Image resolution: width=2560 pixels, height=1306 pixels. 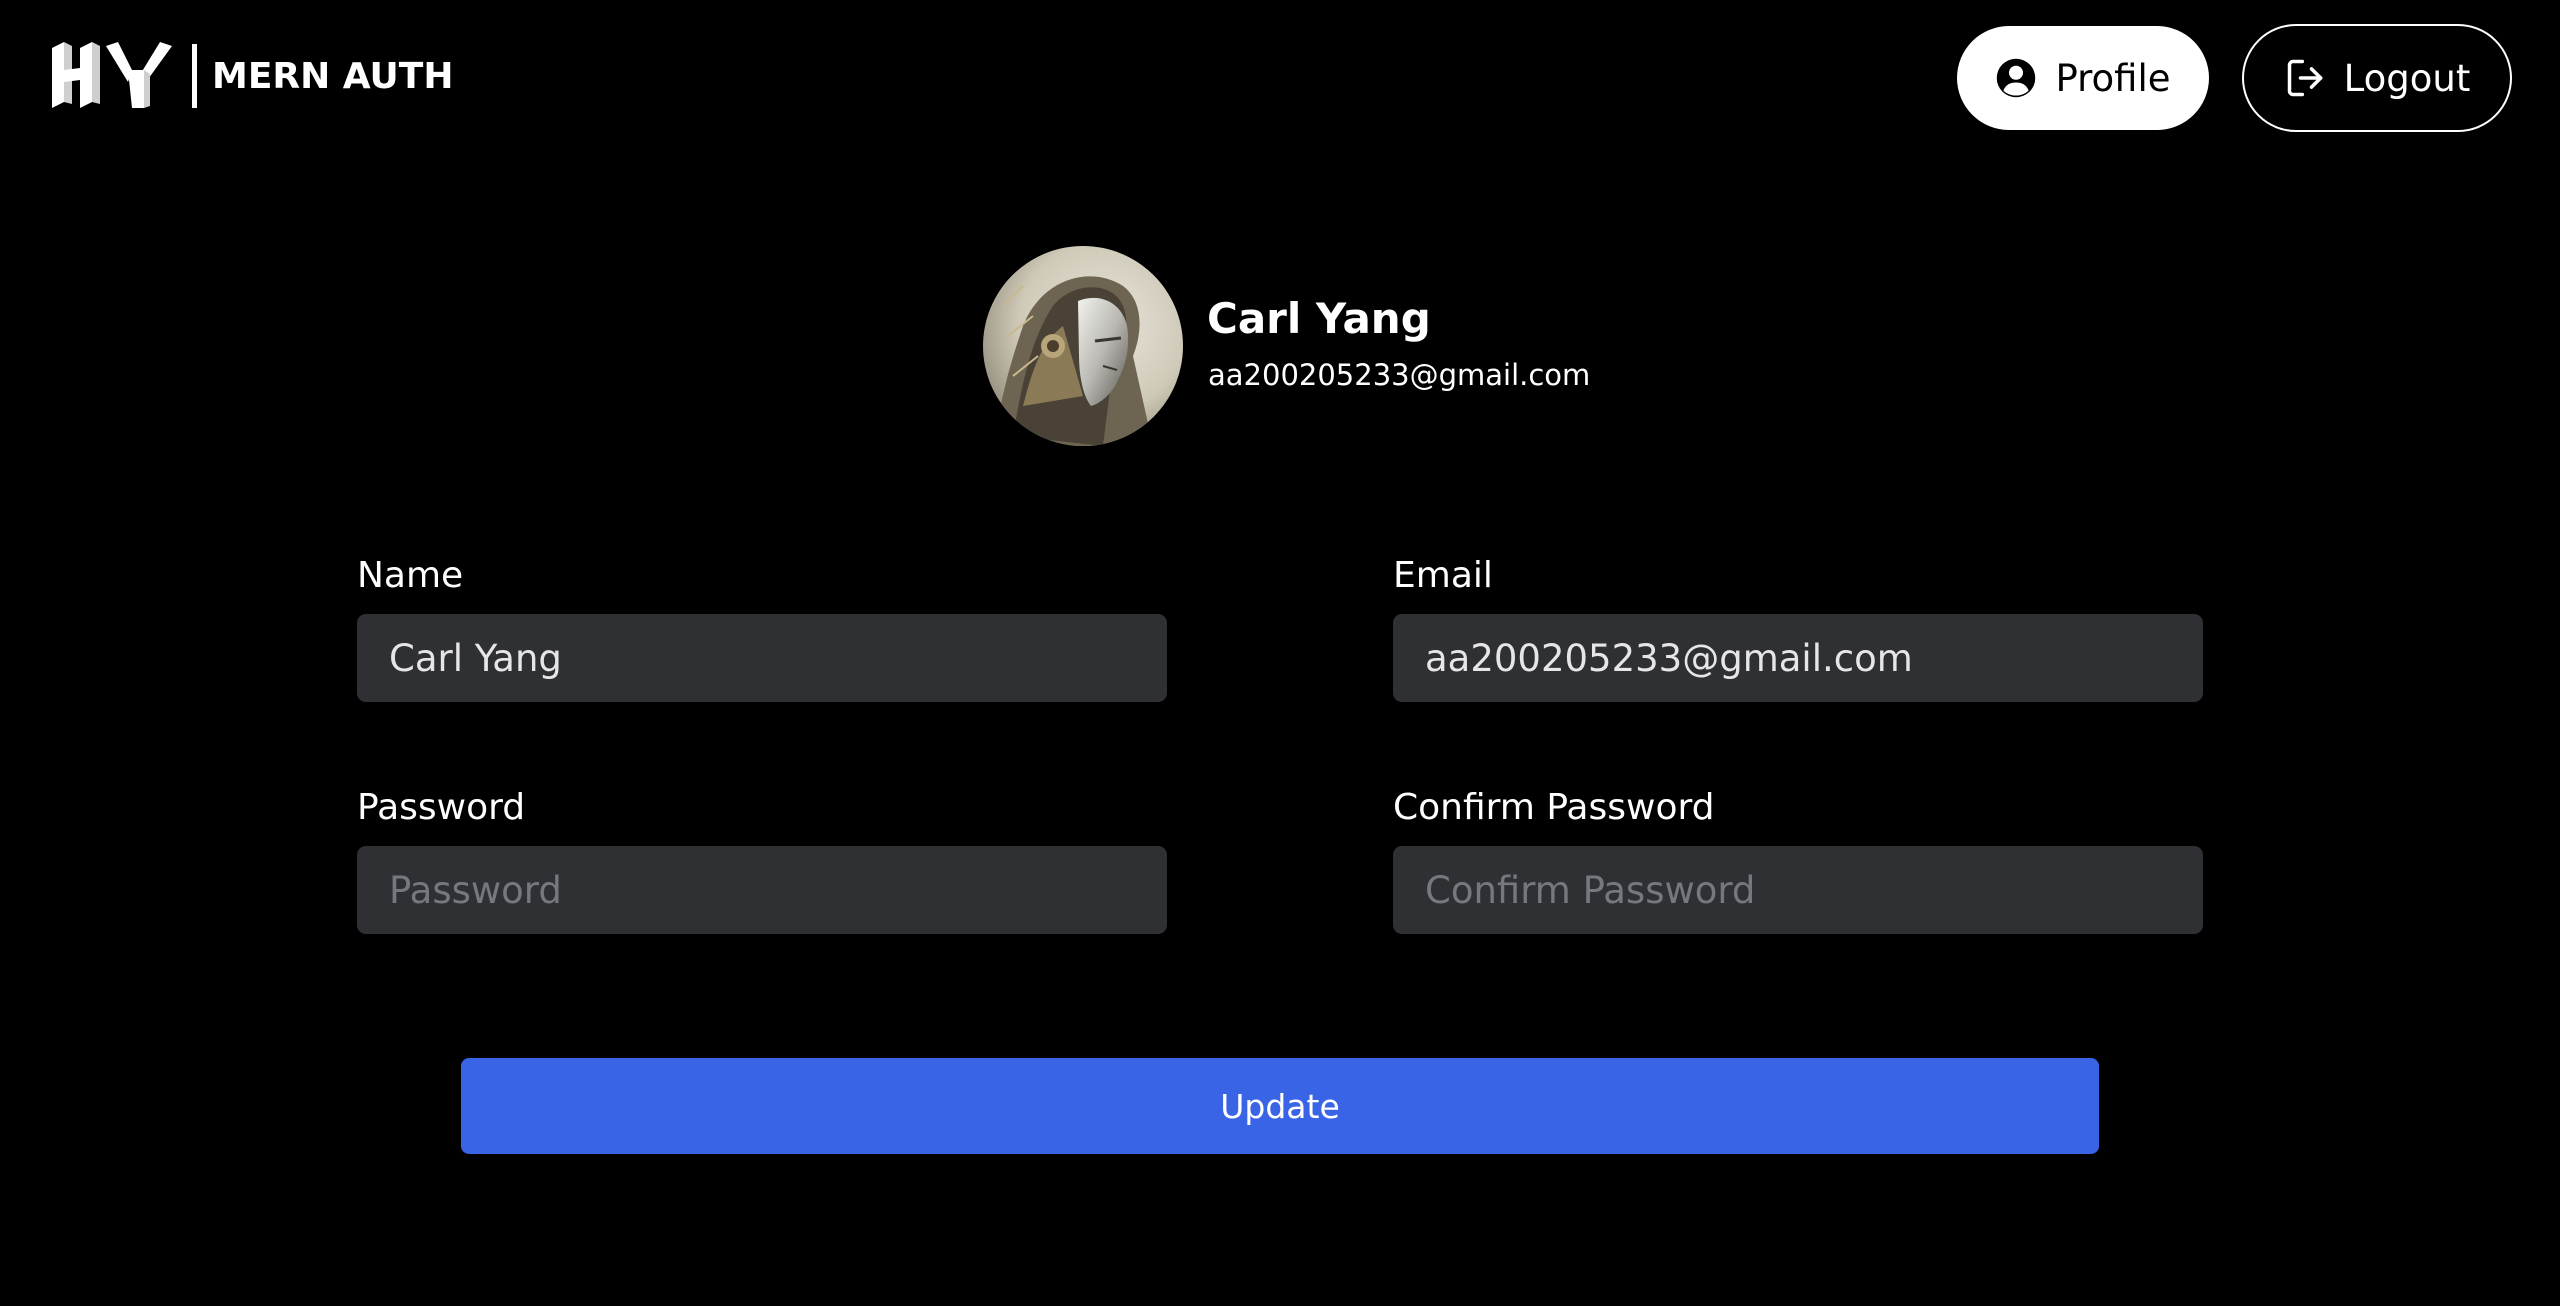 I want to click on email-field, so click(x=1798, y=658).